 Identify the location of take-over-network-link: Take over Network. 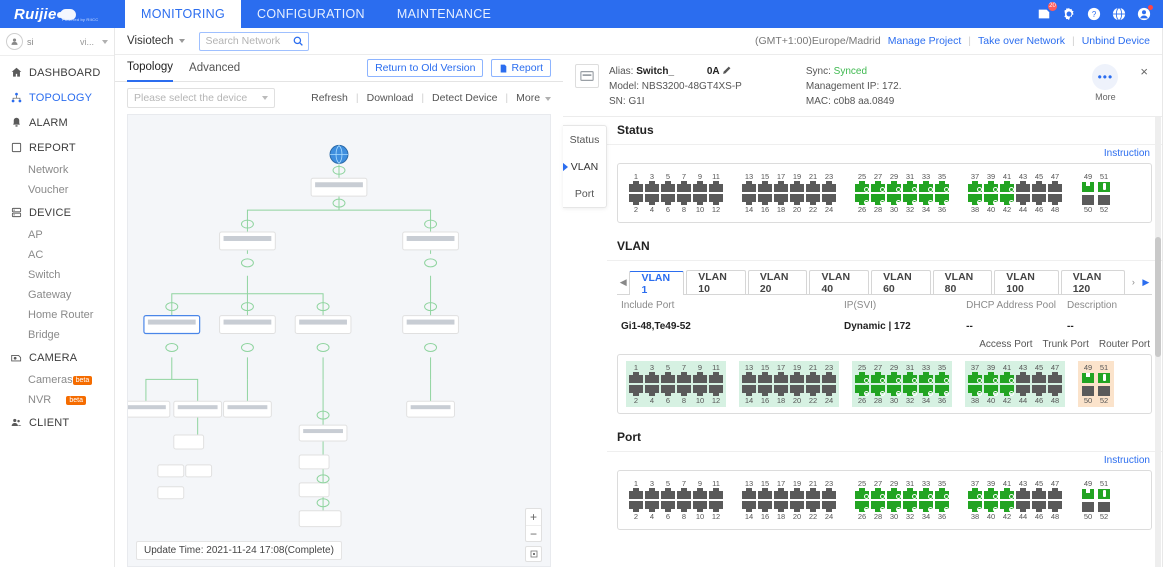
(1021, 41).